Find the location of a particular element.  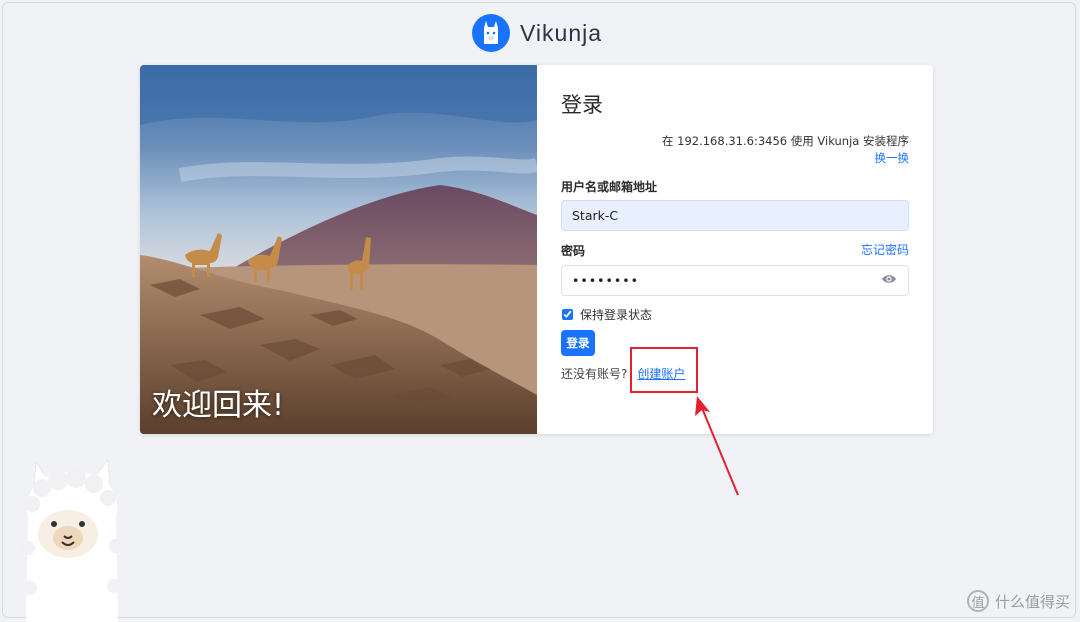

switch-server-link: 换一换 is located at coordinates (892, 158).